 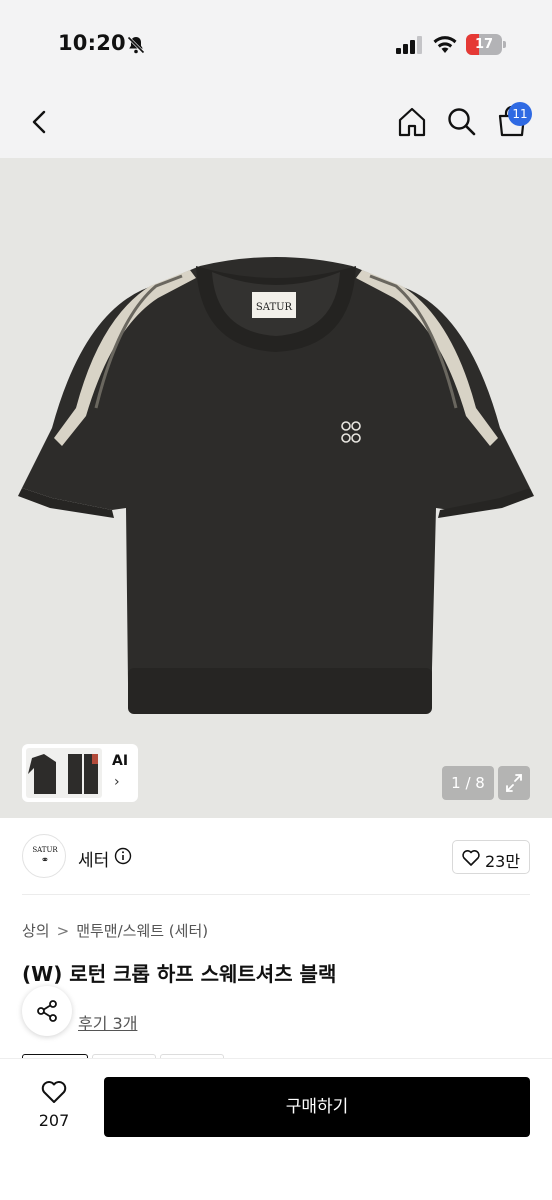 What do you see at coordinates (445, 44) in the screenshot?
I see `wifi-icon` at bounding box center [445, 44].